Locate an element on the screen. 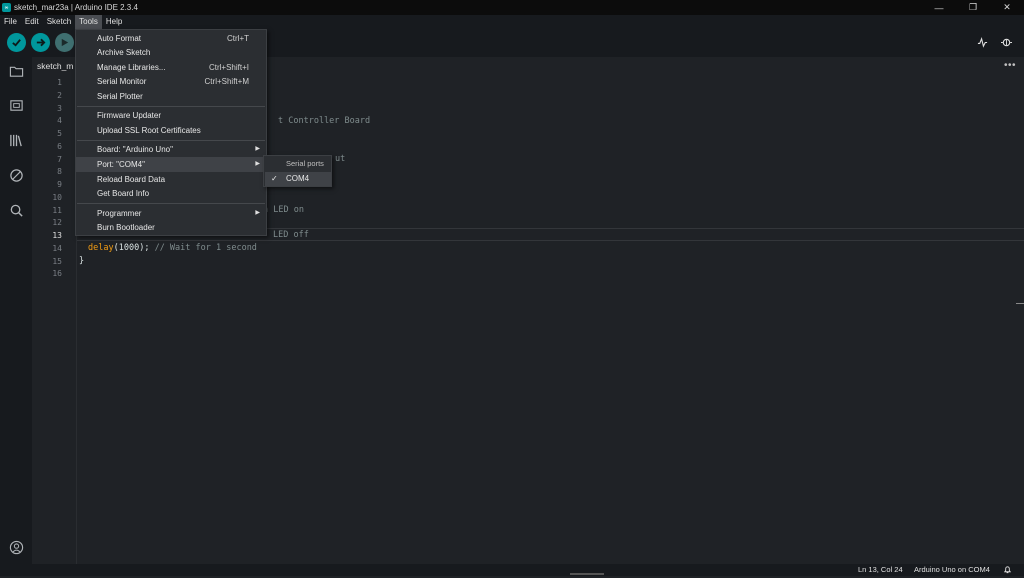 The width and height of the screenshot is (1024, 578). line-number: 12 is located at coordinates (57, 222).